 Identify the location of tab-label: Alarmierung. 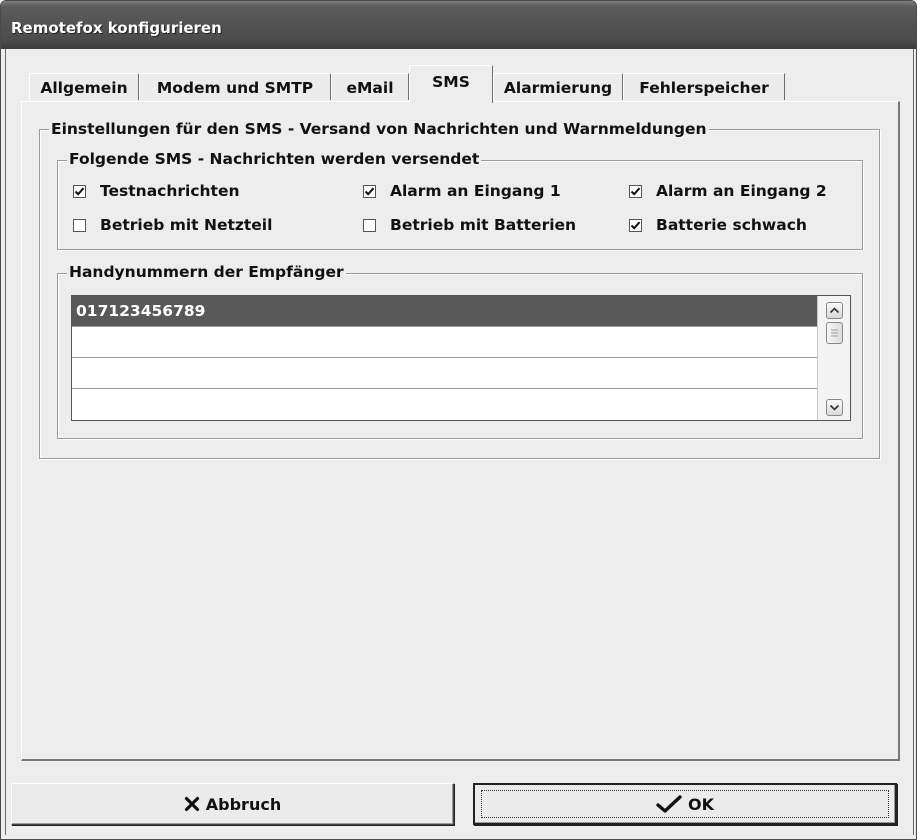
(558, 88).